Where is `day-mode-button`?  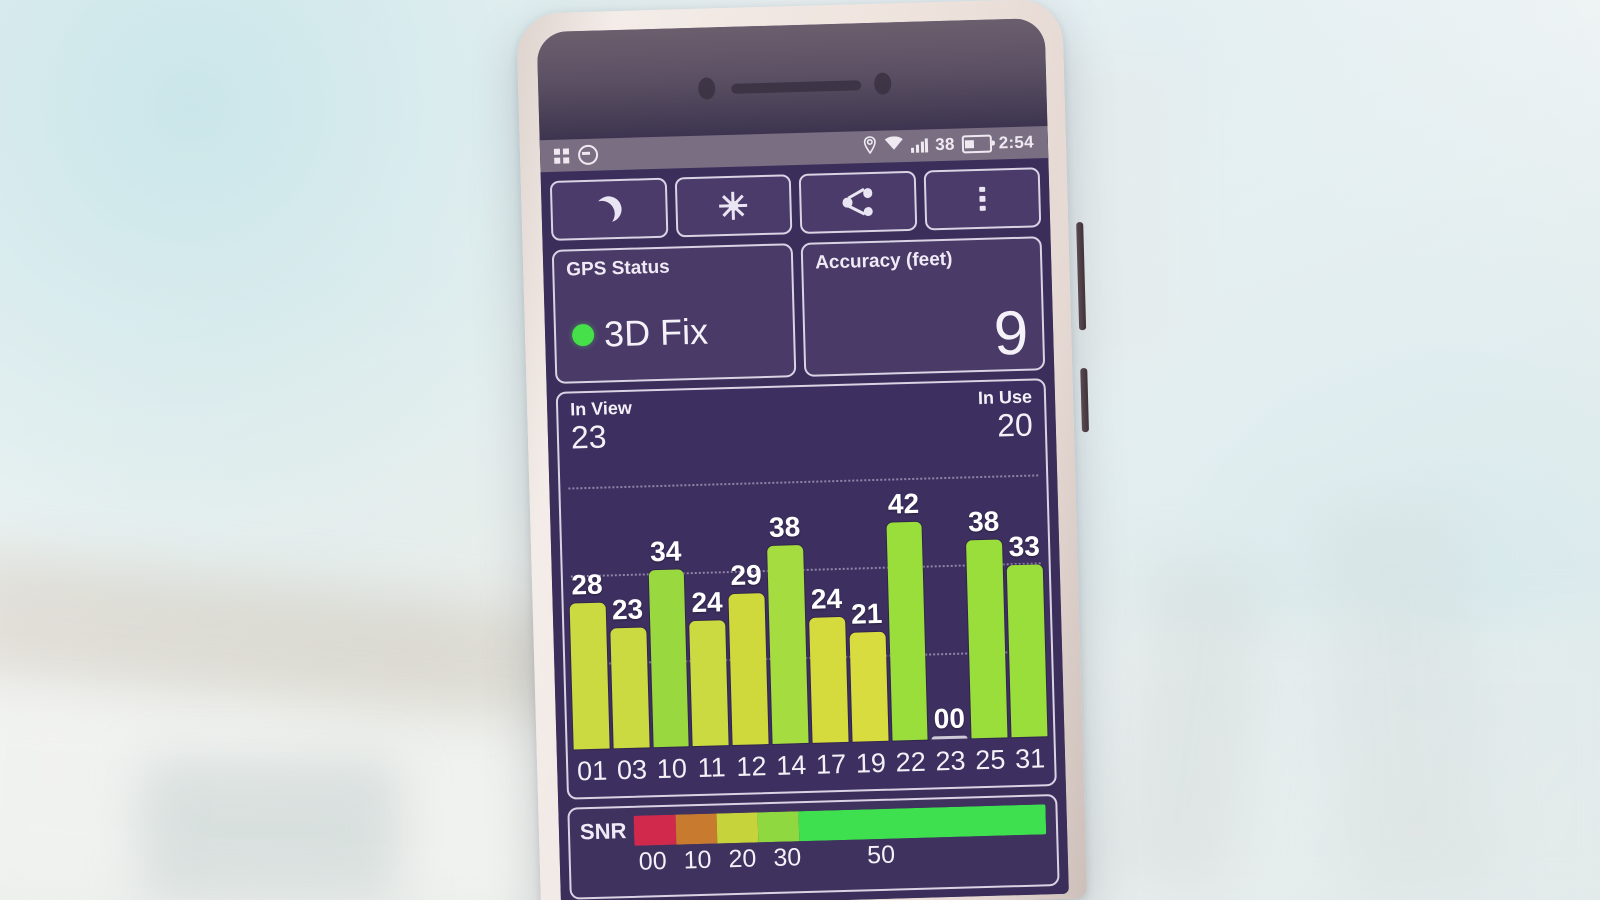 day-mode-button is located at coordinates (733, 206).